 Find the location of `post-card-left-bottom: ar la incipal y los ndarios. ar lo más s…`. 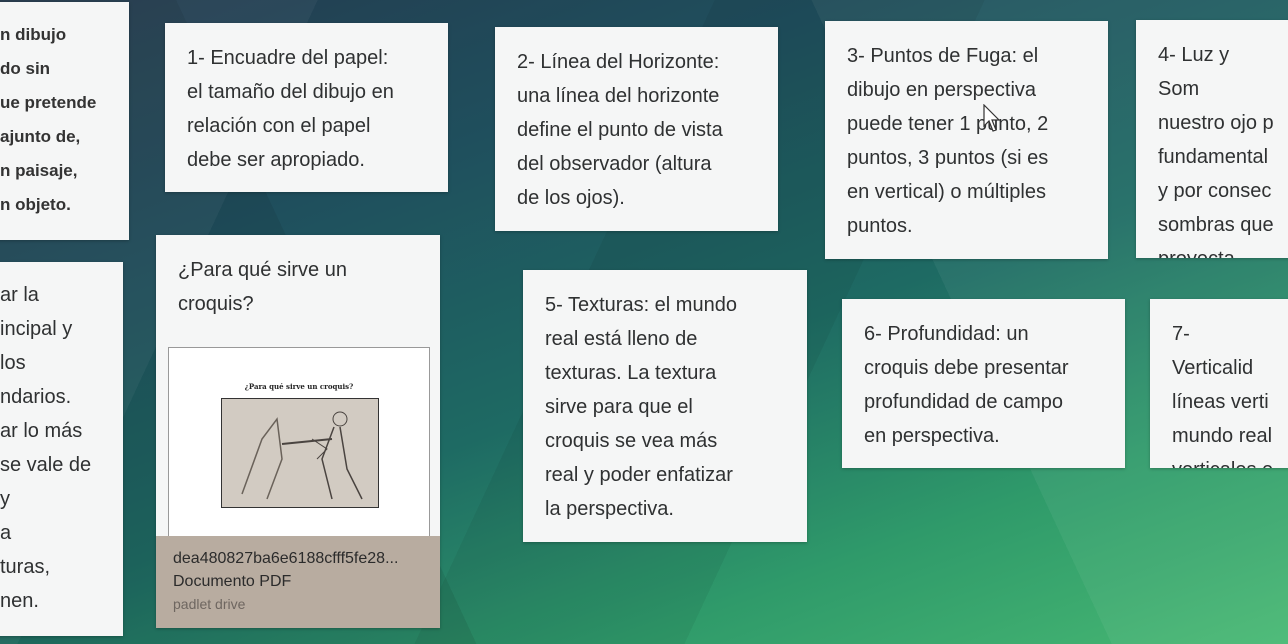

post-card-left-bottom: ar la incipal y los ndarios. ar lo más s… is located at coordinates (61, 449).